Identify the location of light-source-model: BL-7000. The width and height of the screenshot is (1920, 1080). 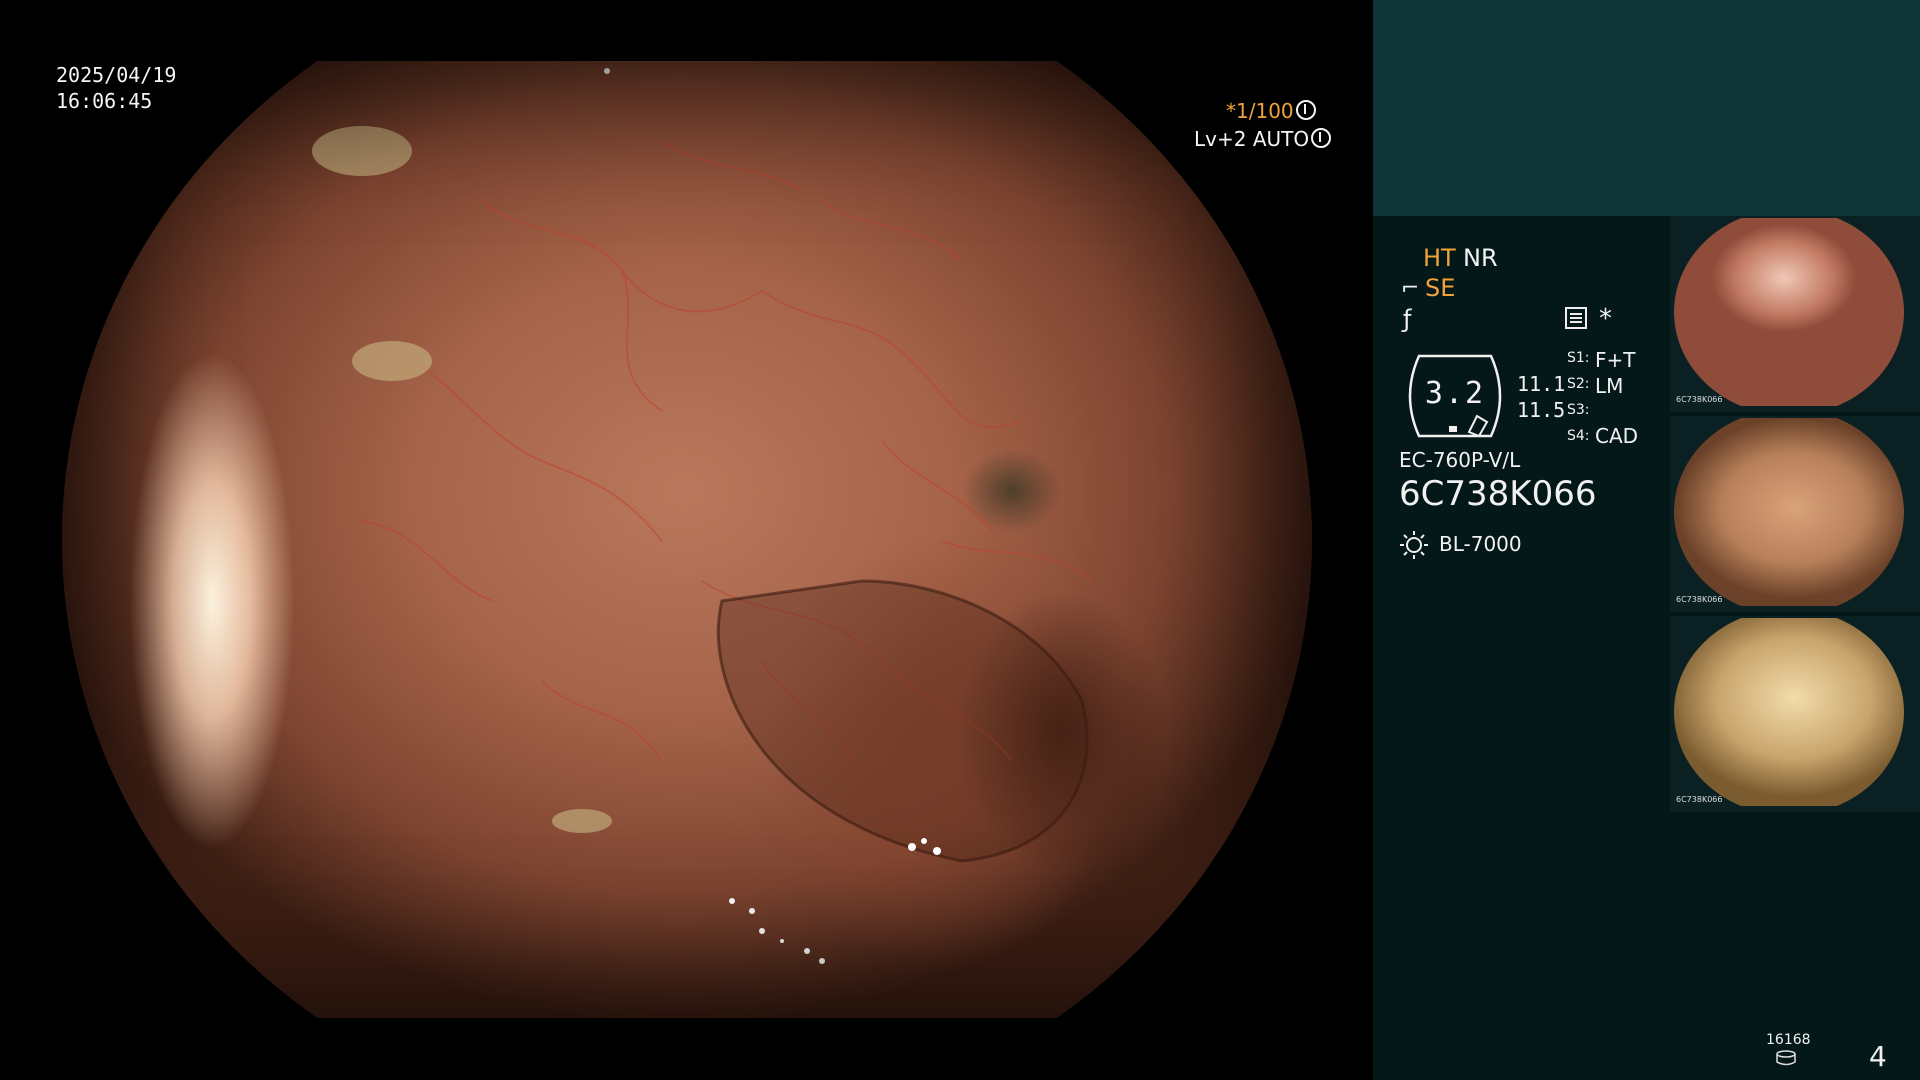
(1480, 544).